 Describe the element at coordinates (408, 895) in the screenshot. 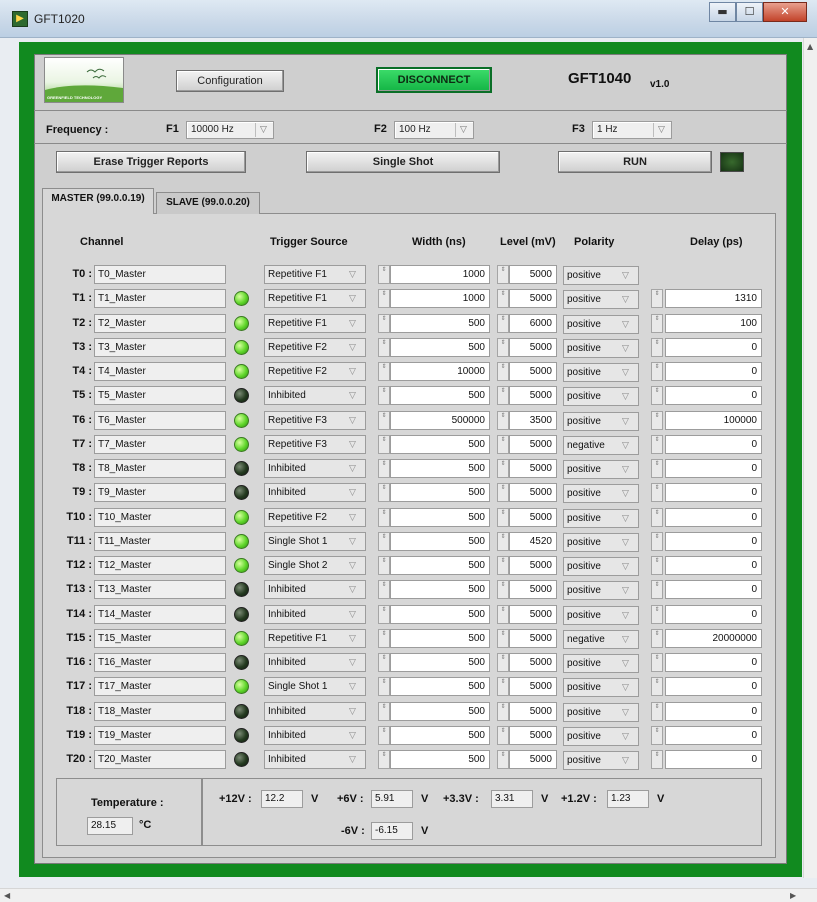

I see `horizontal-scrollbar: ◀ ▶` at that location.